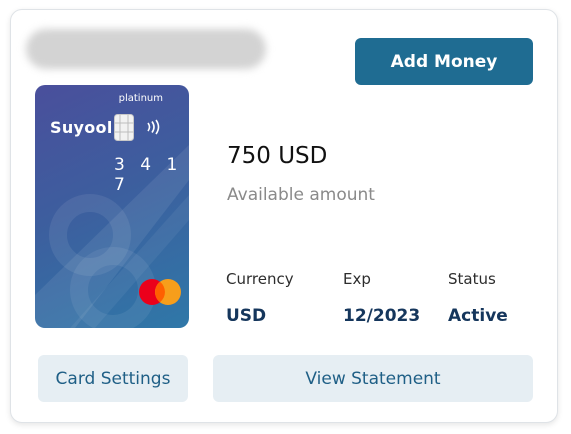 The width and height of the screenshot is (571, 434). Describe the element at coordinates (81, 127) in the screenshot. I see `card-brand-logo: Suyool` at that location.